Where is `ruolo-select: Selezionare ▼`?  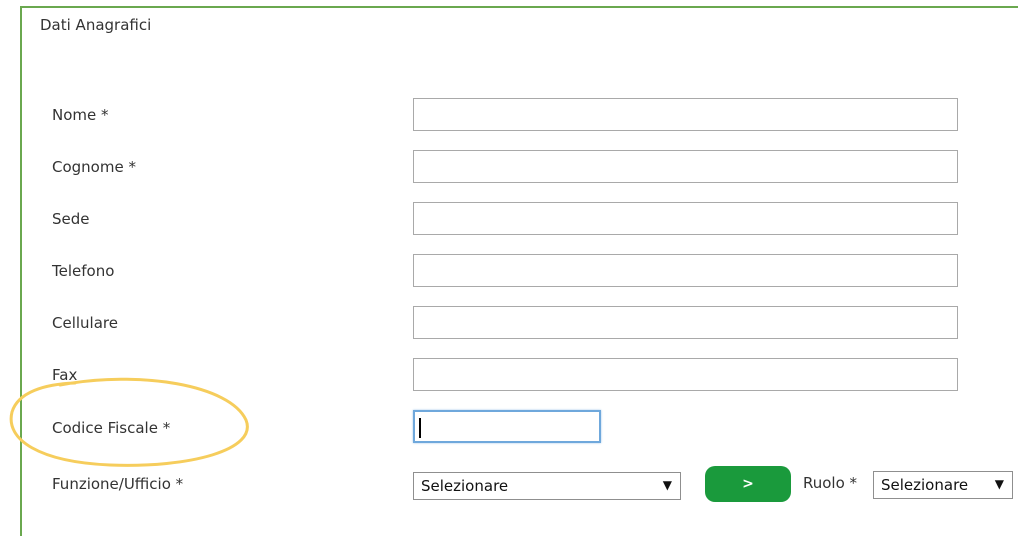
ruolo-select: Selezionare ▼ is located at coordinates (943, 485).